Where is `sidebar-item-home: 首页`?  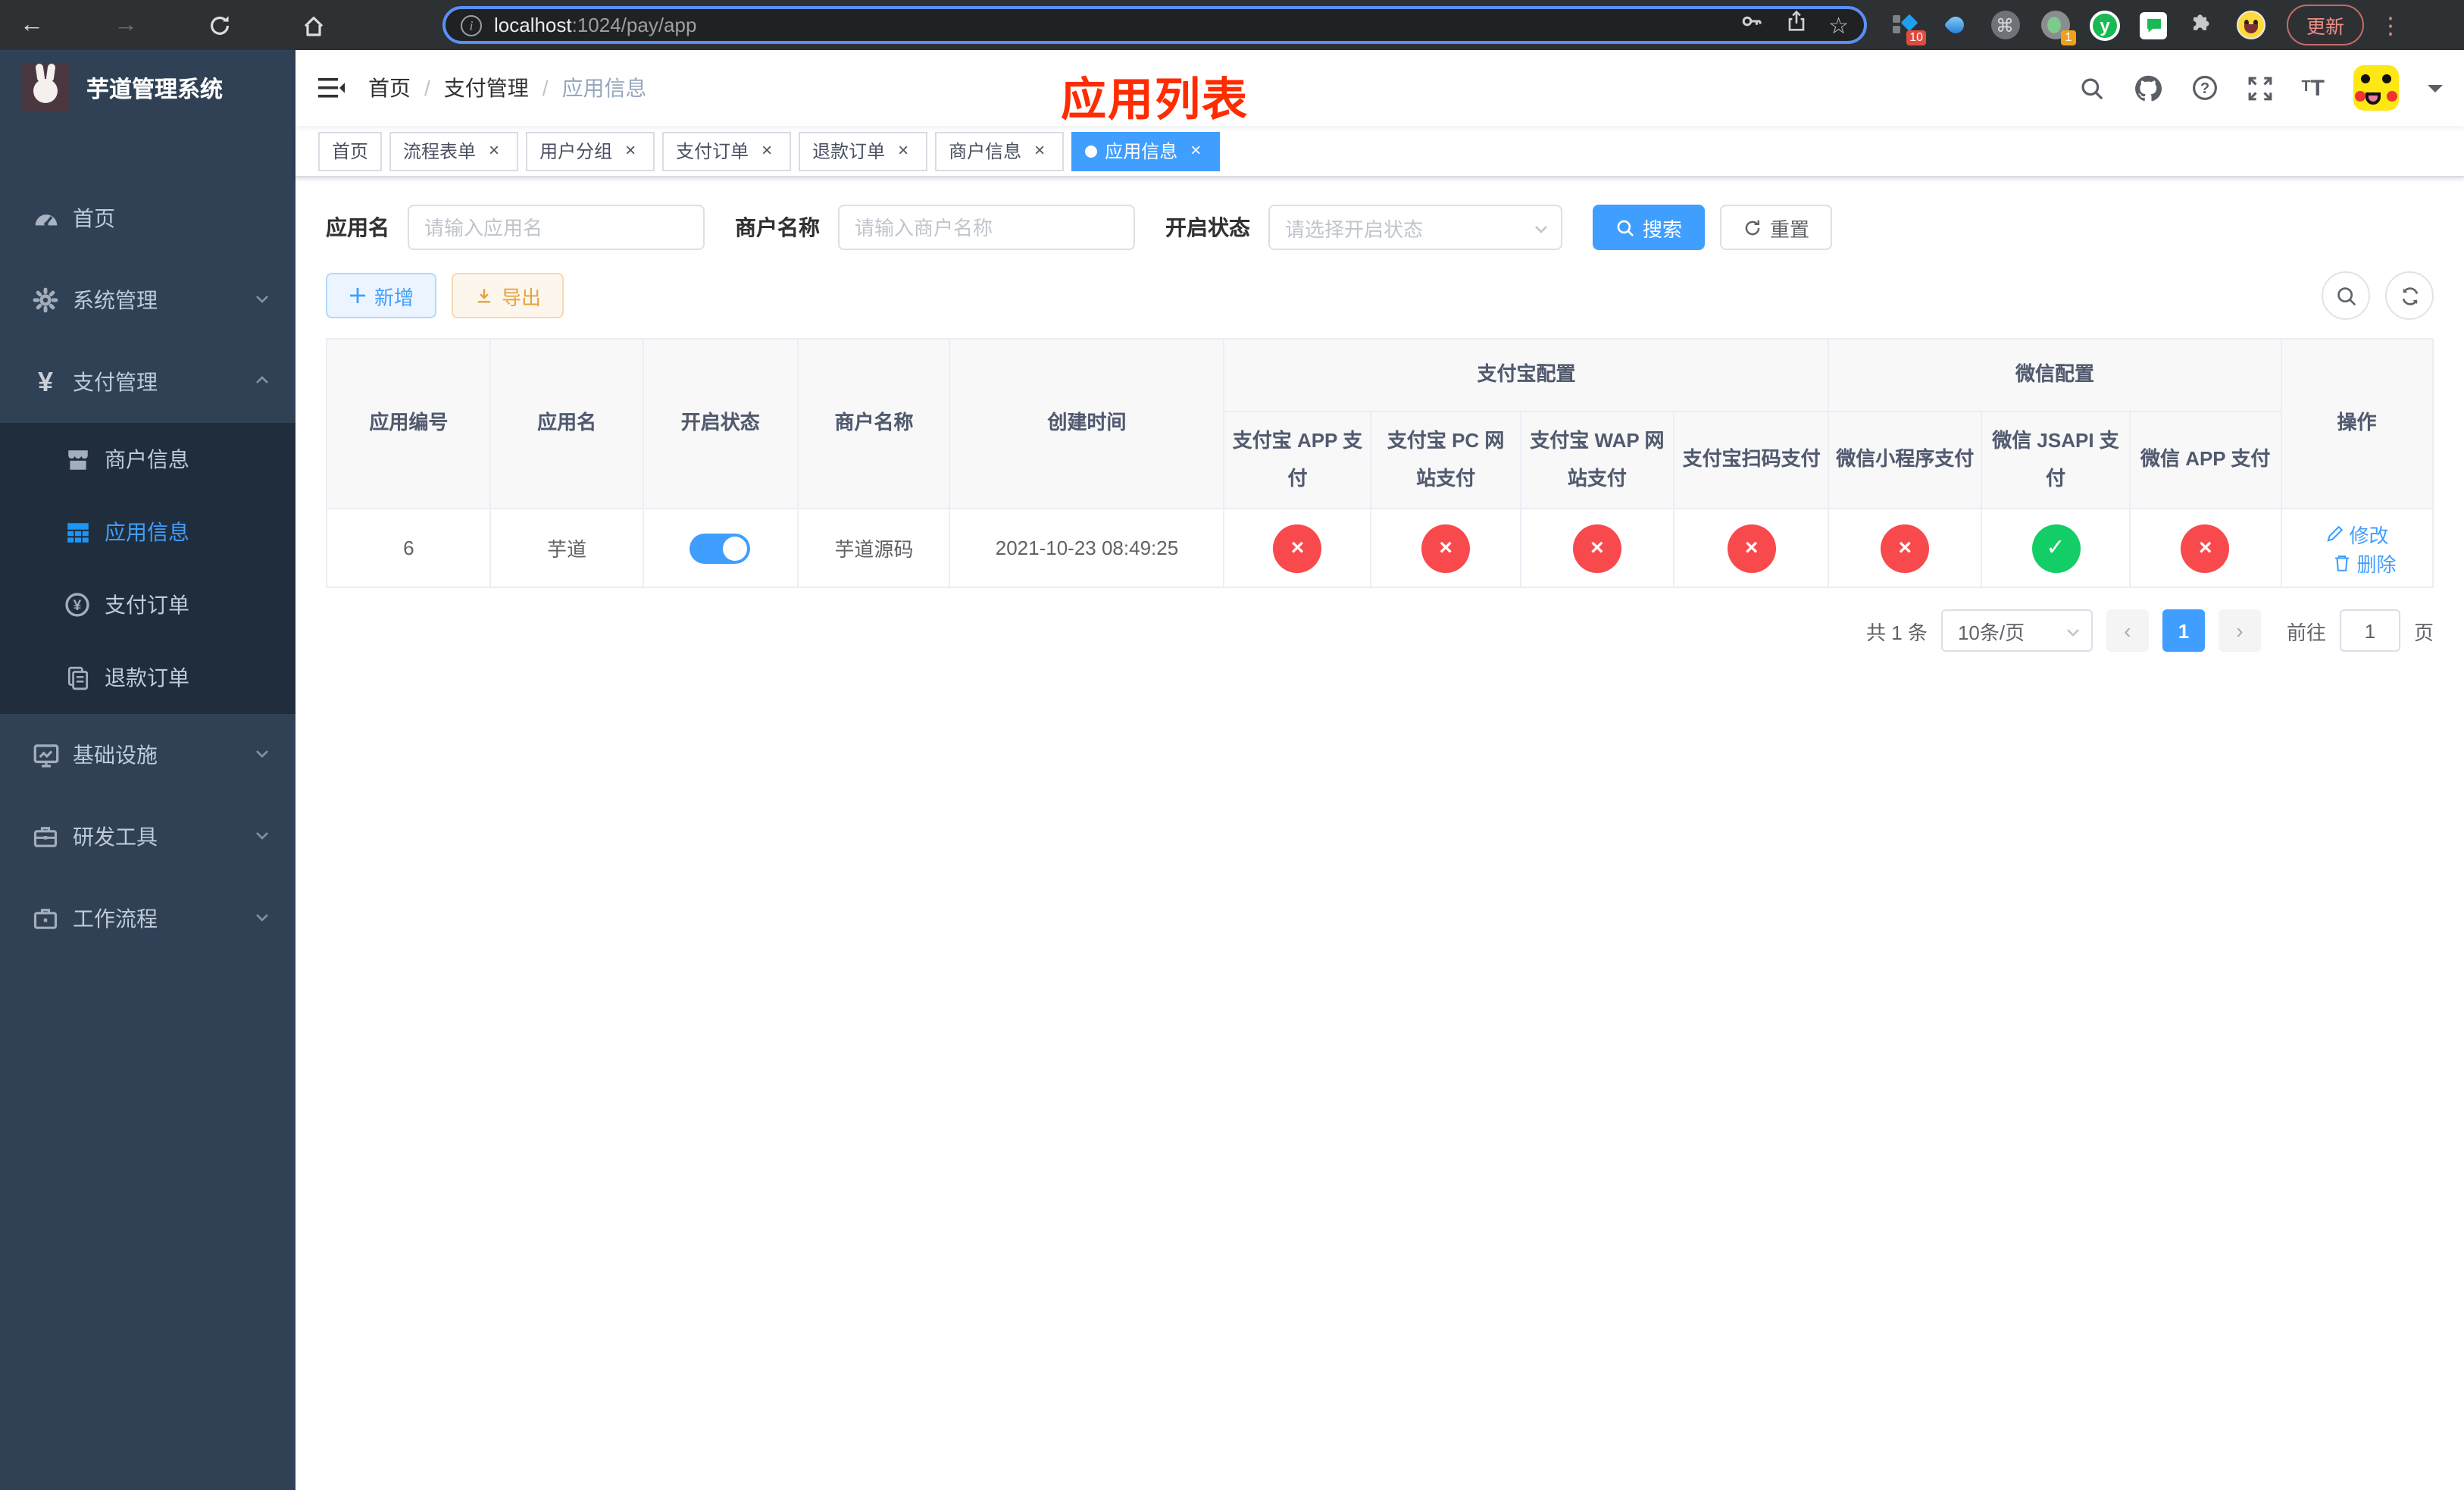
sidebar-item-home: 首页 is located at coordinates (147, 218).